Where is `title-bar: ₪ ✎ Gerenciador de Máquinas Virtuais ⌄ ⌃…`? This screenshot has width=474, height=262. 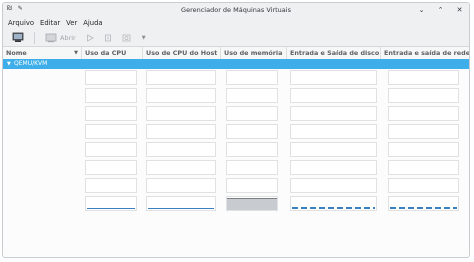
title-bar: ₪ ✎ Gerenciador de Máquinas Virtuais ⌄ ⌃… is located at coordinates (236, 10).